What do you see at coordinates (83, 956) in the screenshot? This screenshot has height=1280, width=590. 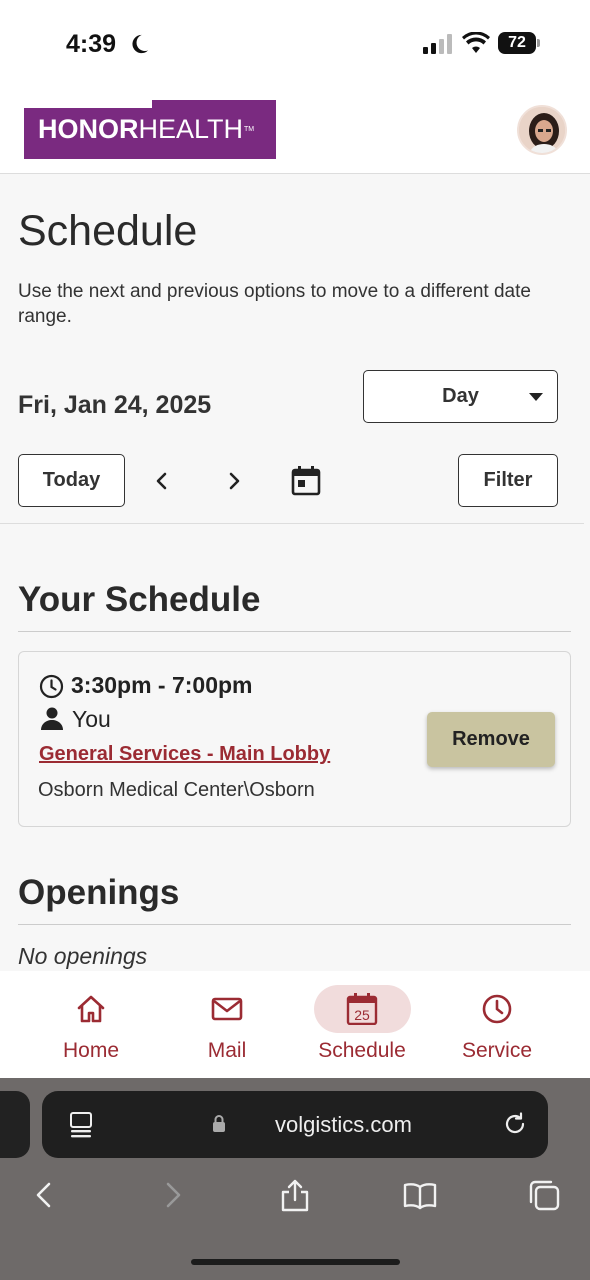 I see `no-openings-text: No openings` at bounding box center [83, 956].